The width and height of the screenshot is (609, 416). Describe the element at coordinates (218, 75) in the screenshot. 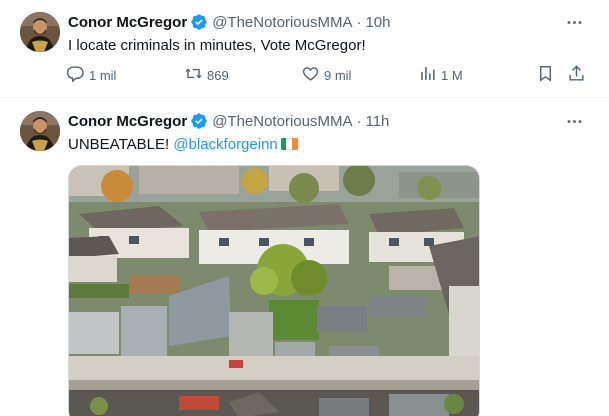

I see `retweet-count: 869` at that location.